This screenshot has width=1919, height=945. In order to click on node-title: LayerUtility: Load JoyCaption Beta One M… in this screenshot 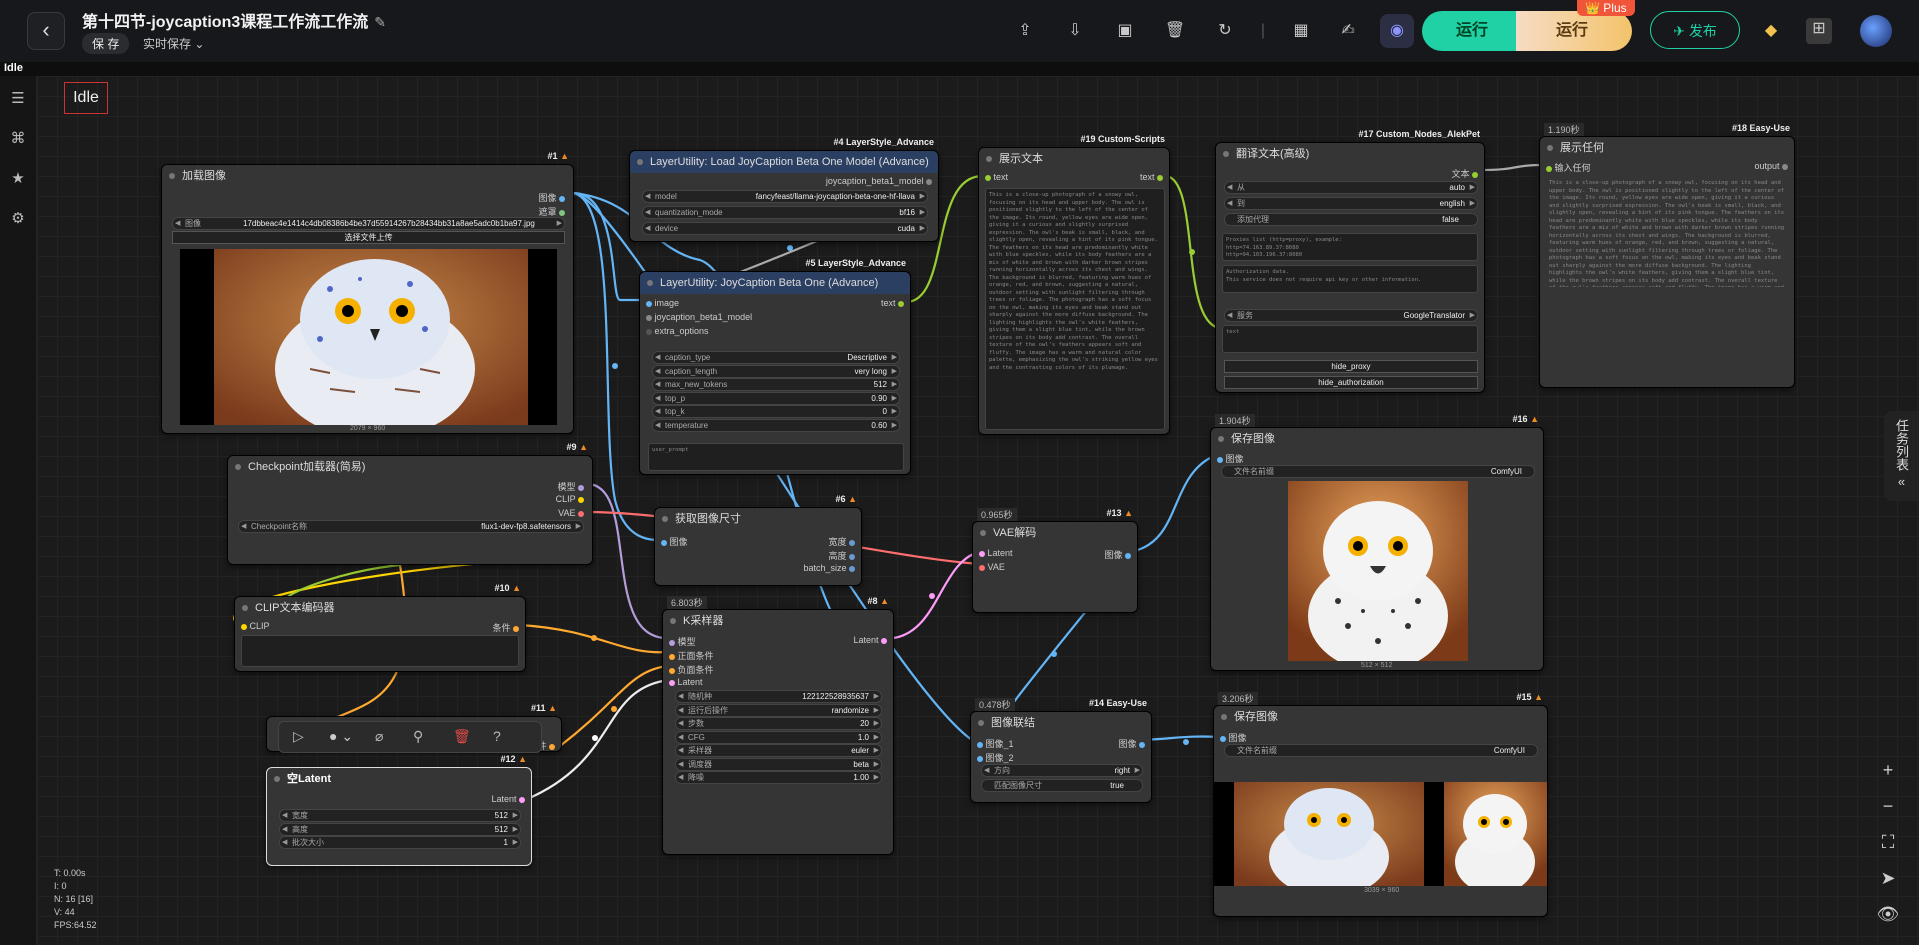, I will do `click(784, 162)`.